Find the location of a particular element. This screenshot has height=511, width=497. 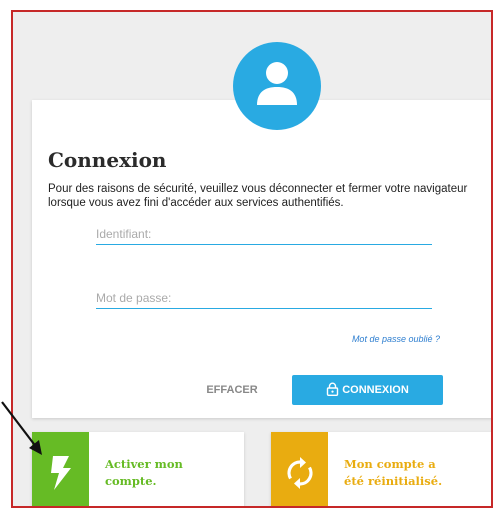

password-field is located at coordinates (264, 298).